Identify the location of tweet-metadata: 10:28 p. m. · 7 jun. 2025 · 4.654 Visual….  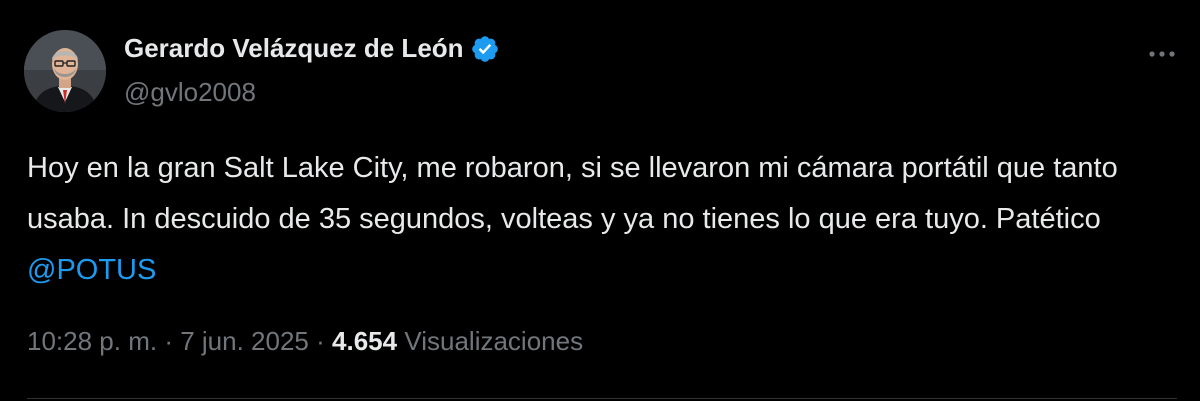
(305, 341).